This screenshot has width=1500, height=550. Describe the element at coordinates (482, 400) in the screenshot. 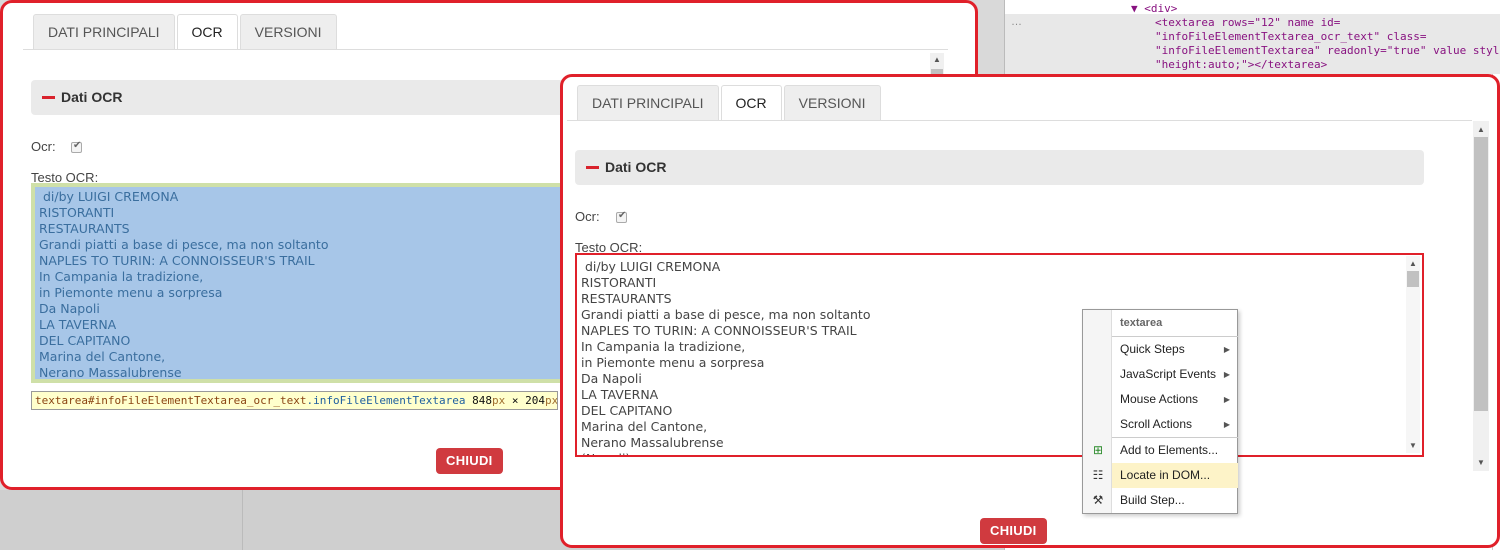

I see `tooltip-width: 848` at that location.